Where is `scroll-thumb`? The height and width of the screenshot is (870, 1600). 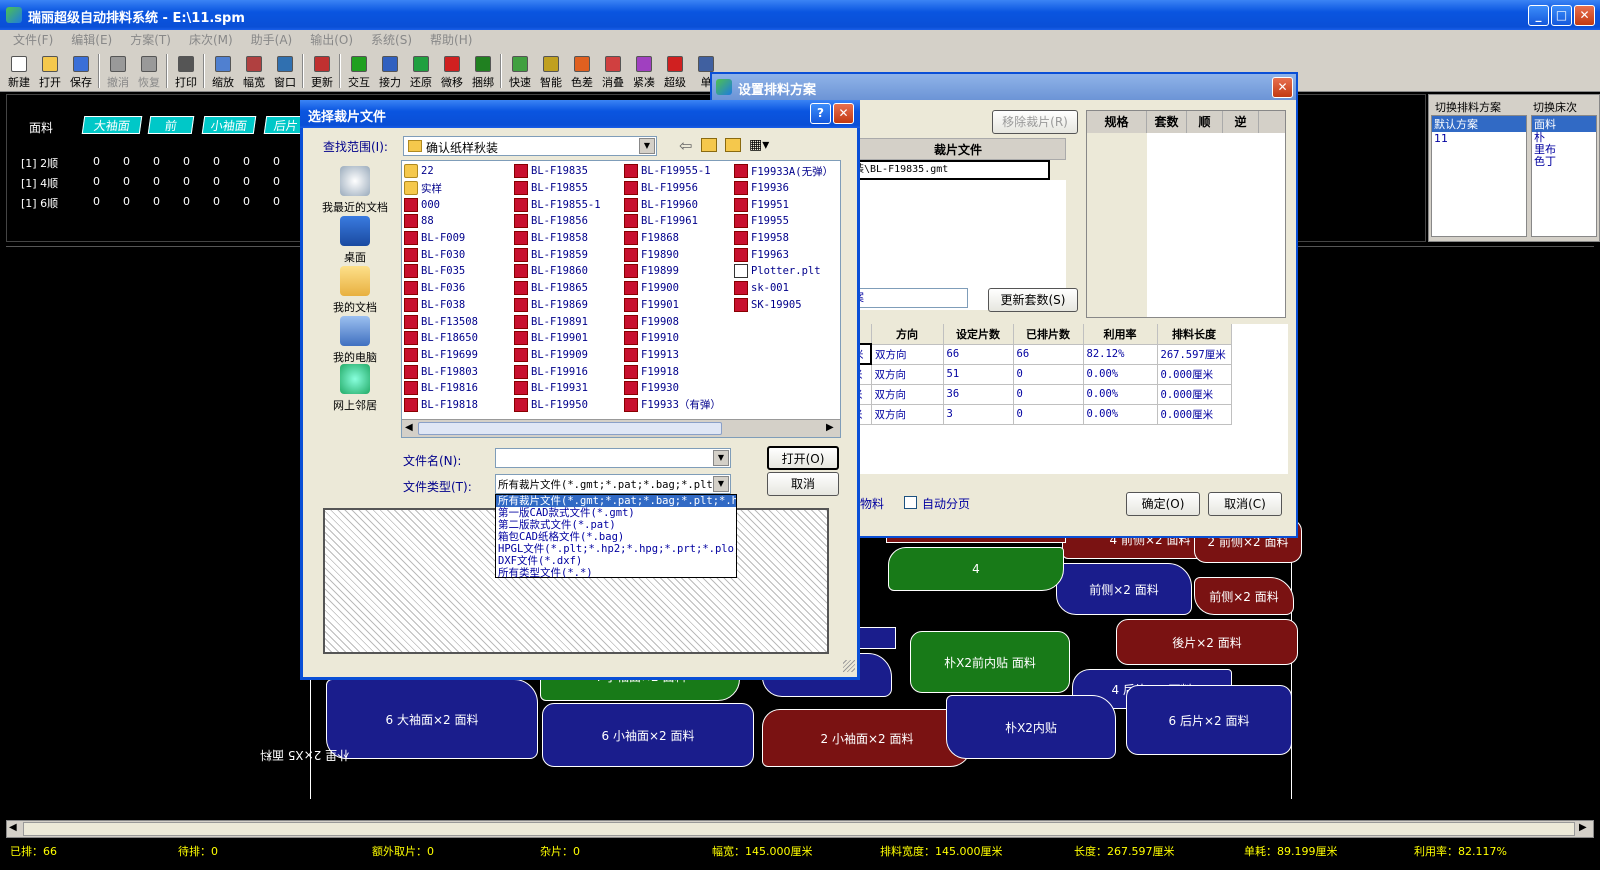 scroll-thumb is located at coordinates (570, 428).